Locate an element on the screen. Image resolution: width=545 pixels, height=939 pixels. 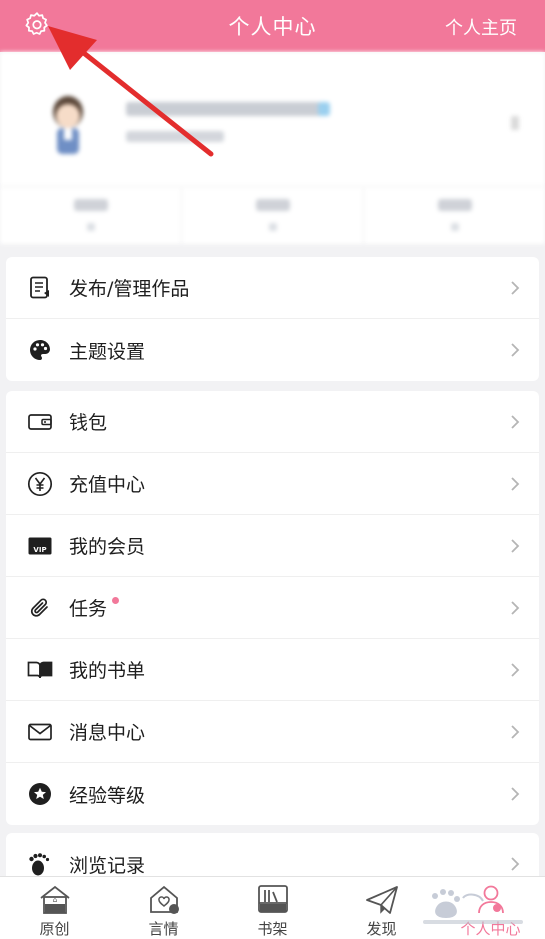
profile-stats is located at coordinates (272, 215).